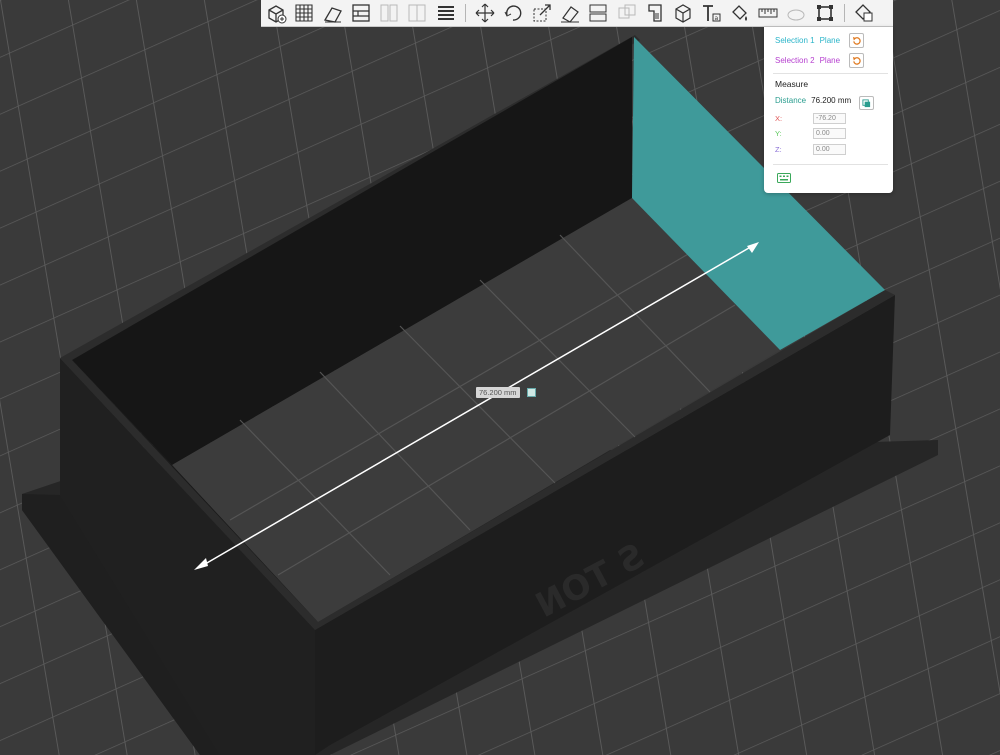 This screenshot has height=755, width=1000. I want to click on z-value-field, so click(829, 149).